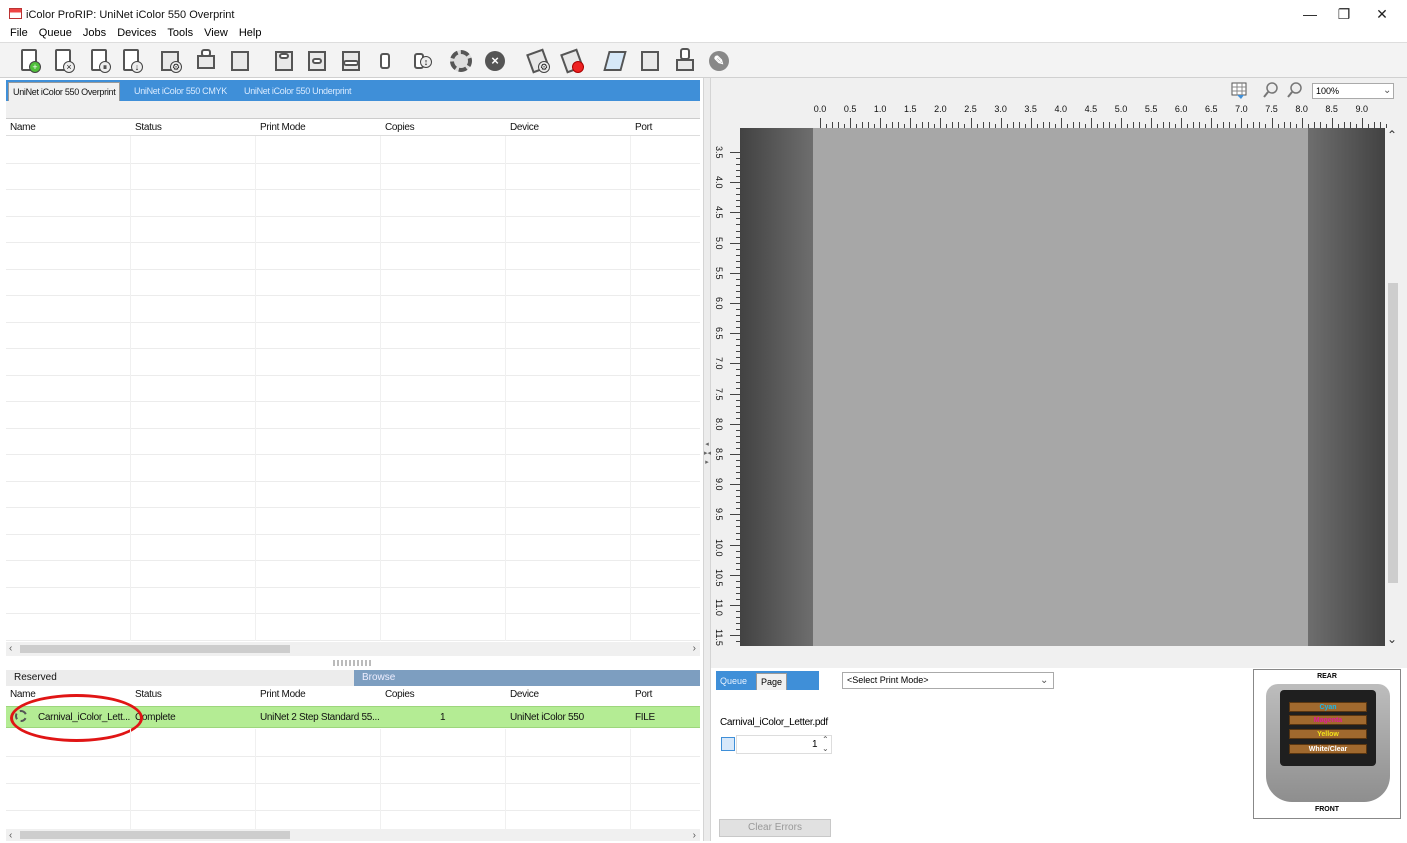  I want to click on clear-errors-button: Clear Errors, so click(775, 828).